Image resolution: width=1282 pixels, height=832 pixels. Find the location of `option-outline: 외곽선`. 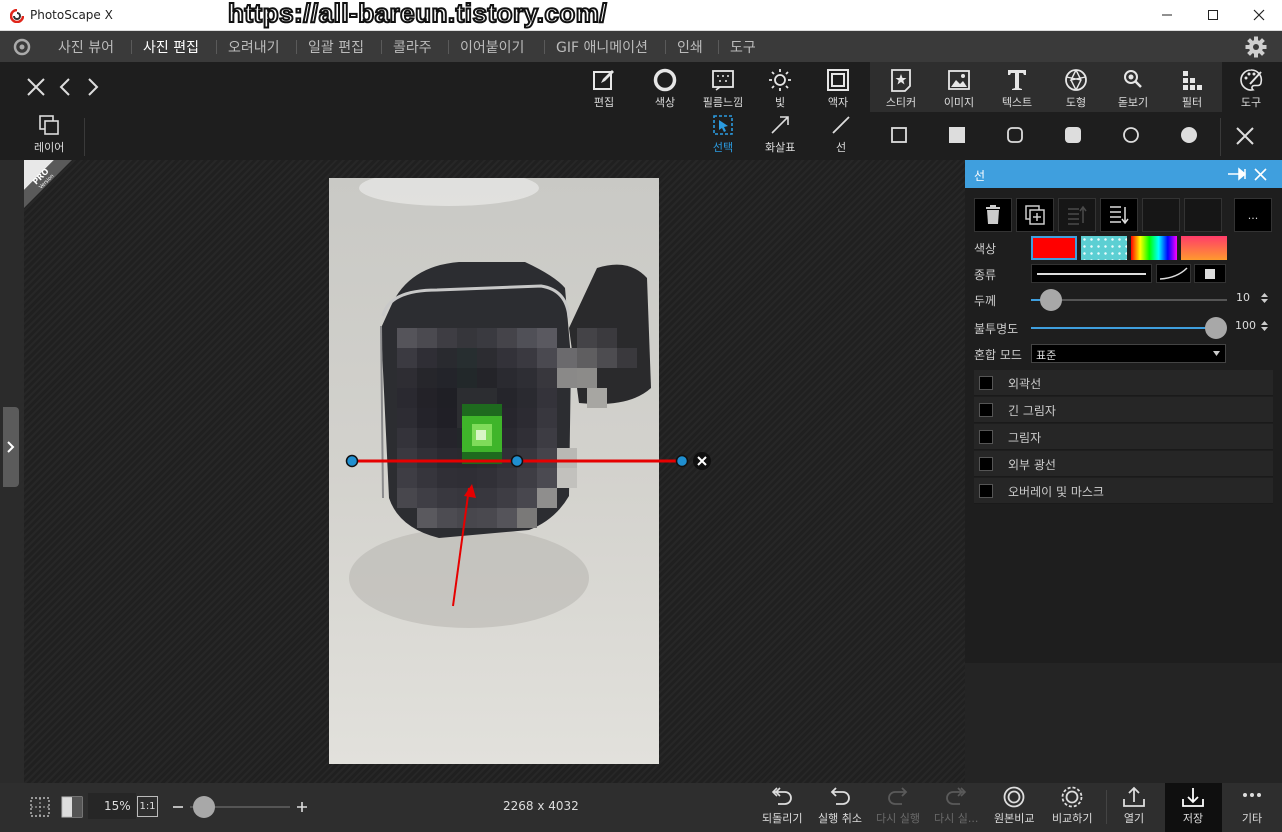

option-outline: 외곽선 is located at coordinates (1123, 383).